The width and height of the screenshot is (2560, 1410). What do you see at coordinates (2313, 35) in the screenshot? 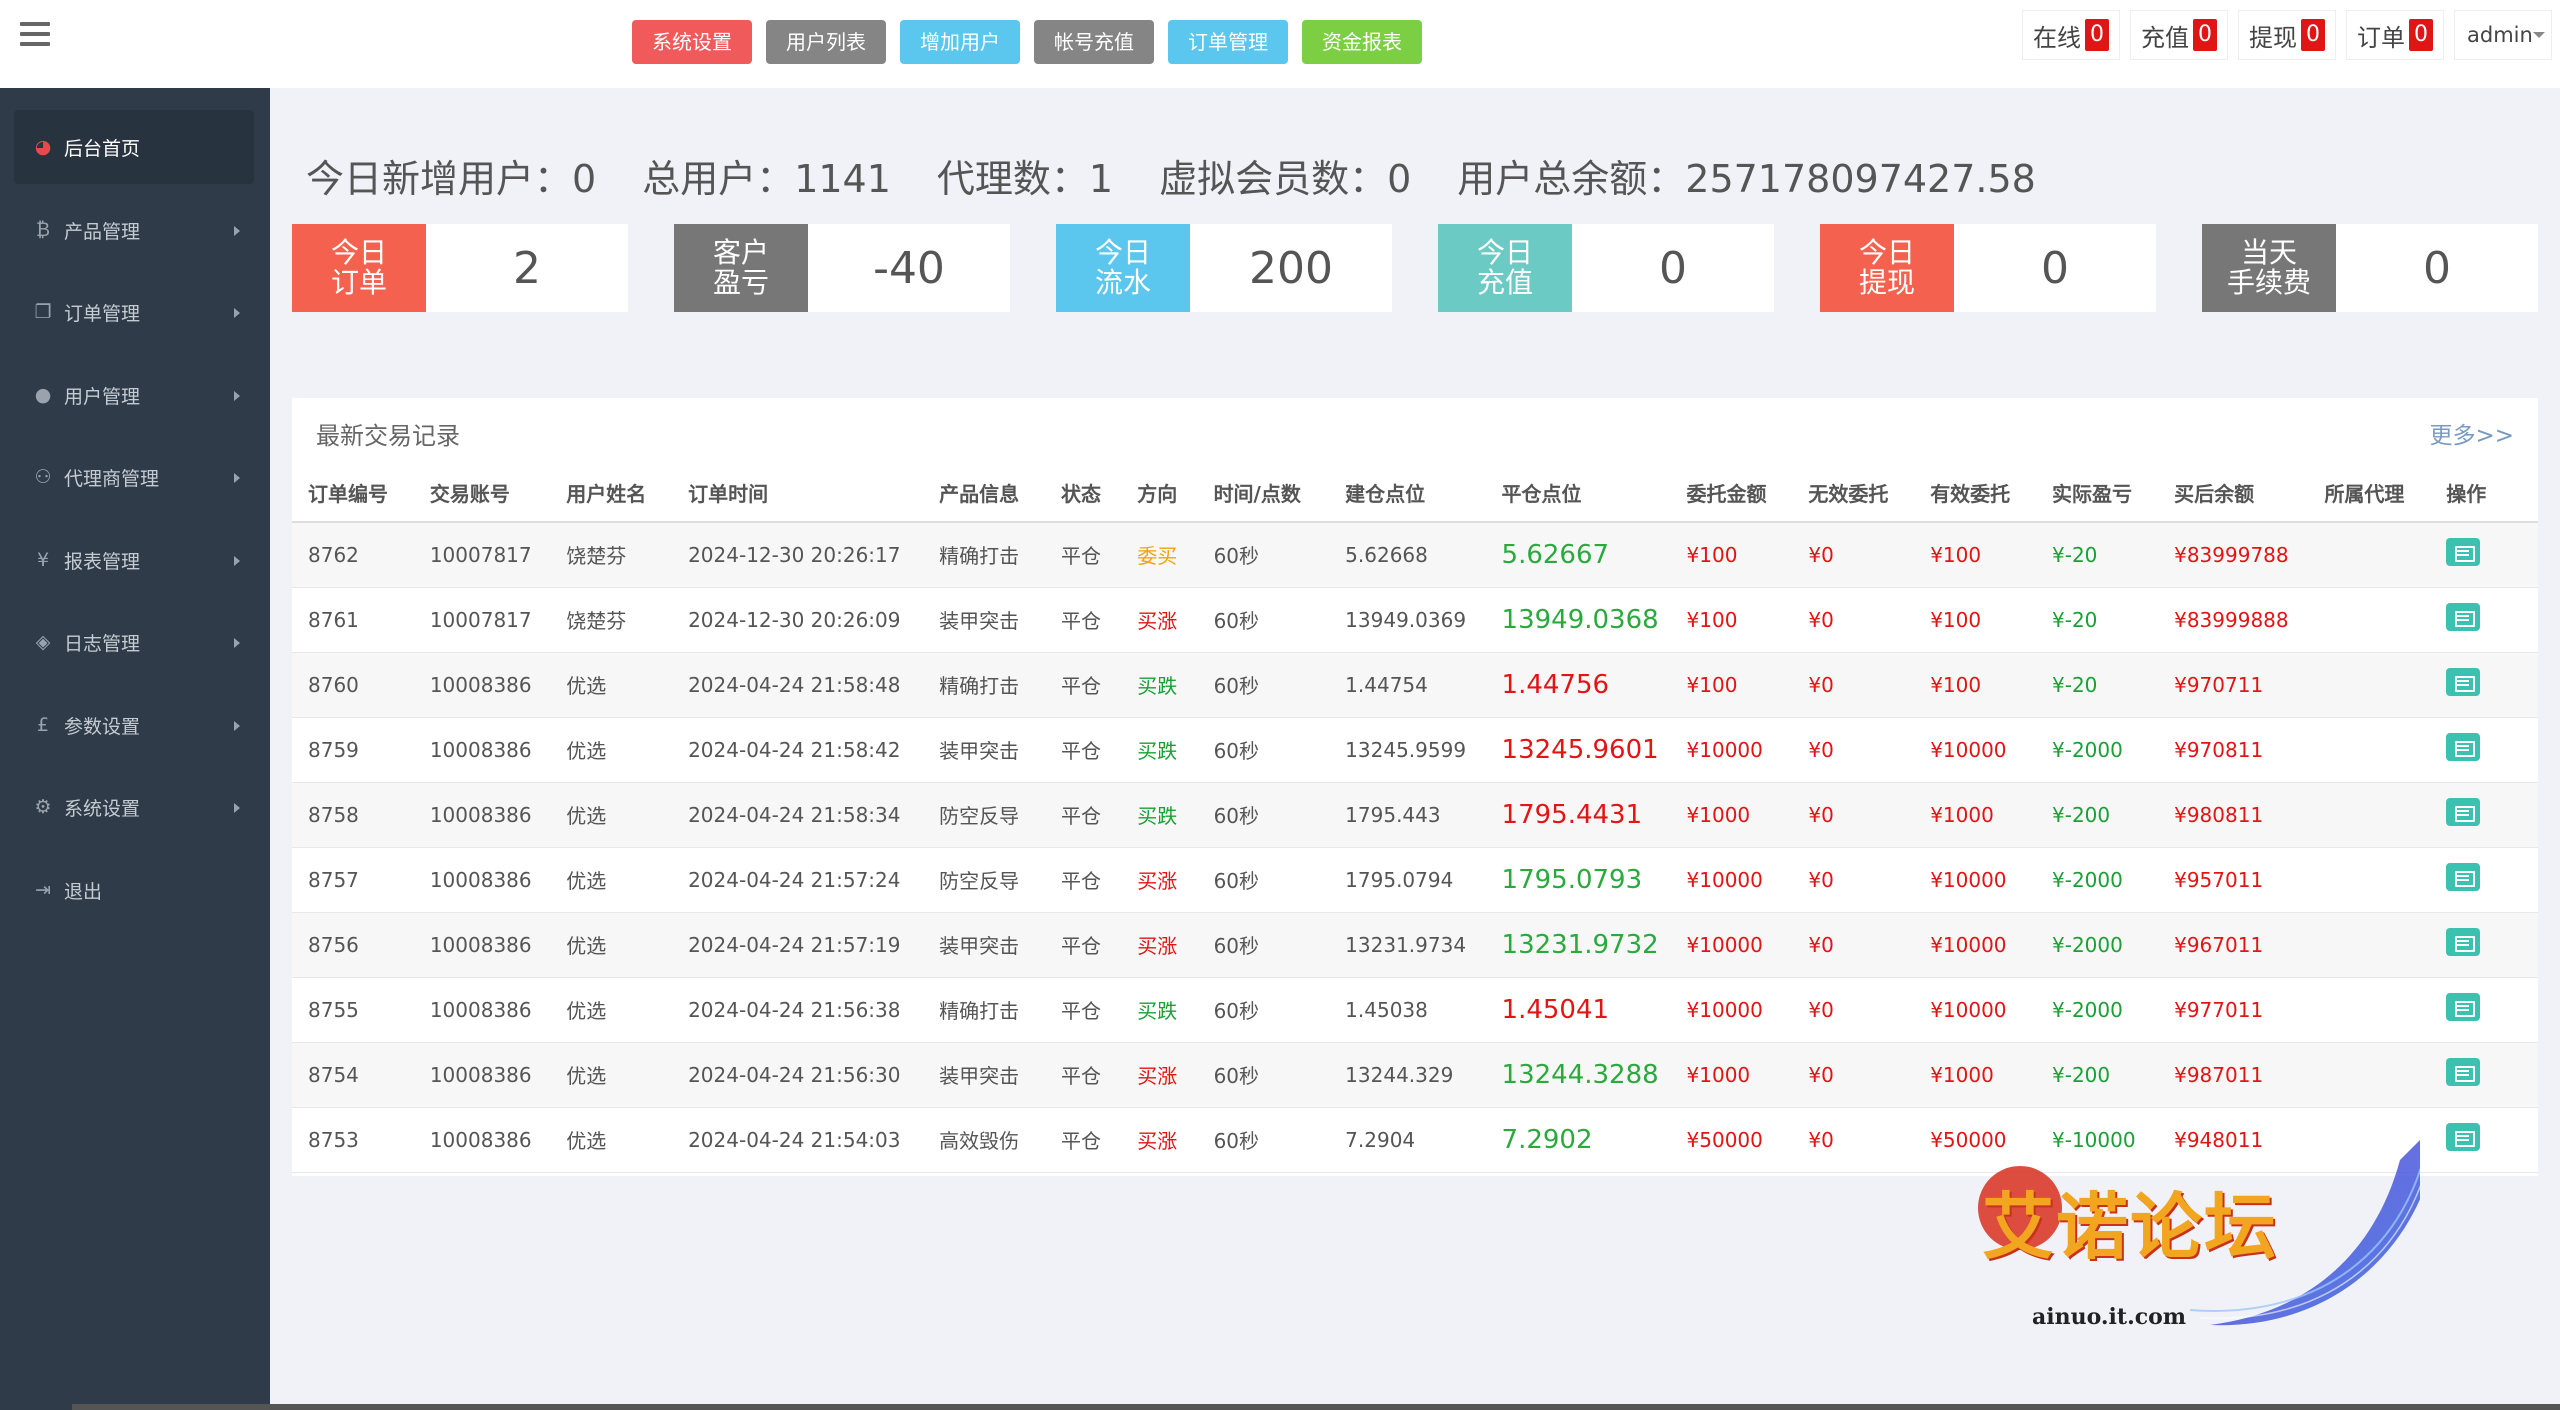
I see `withdraw-count-badge: 0` at bounding box center [2313, 35].